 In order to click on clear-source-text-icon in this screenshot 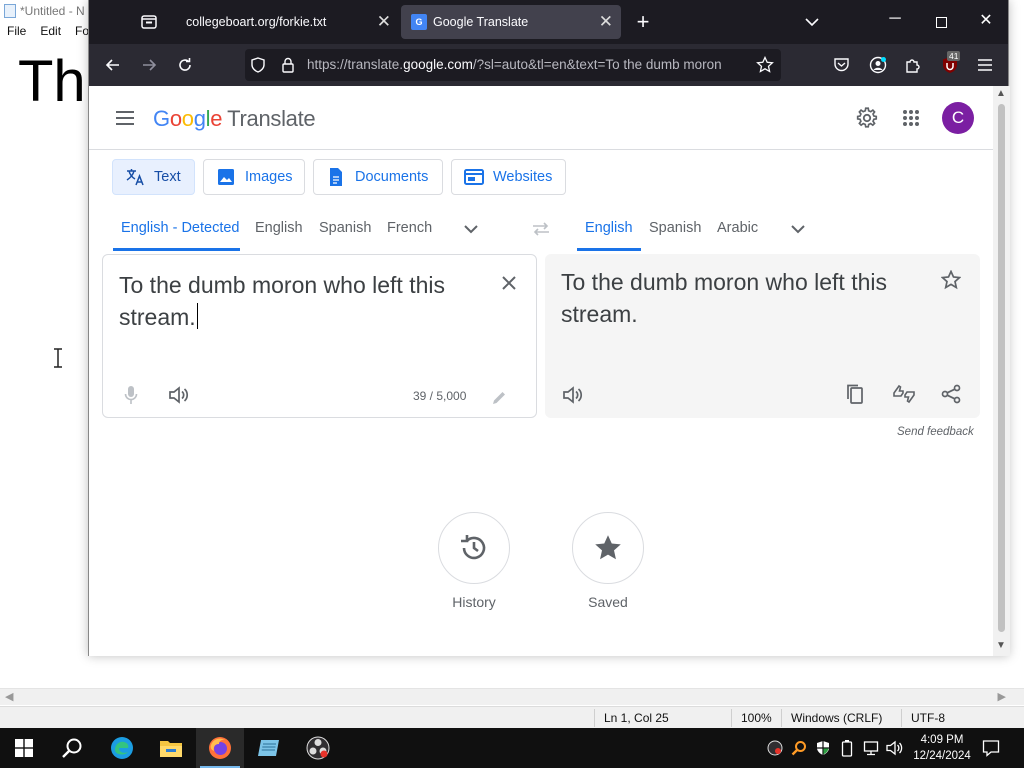, I will do `click(509, 283)`.